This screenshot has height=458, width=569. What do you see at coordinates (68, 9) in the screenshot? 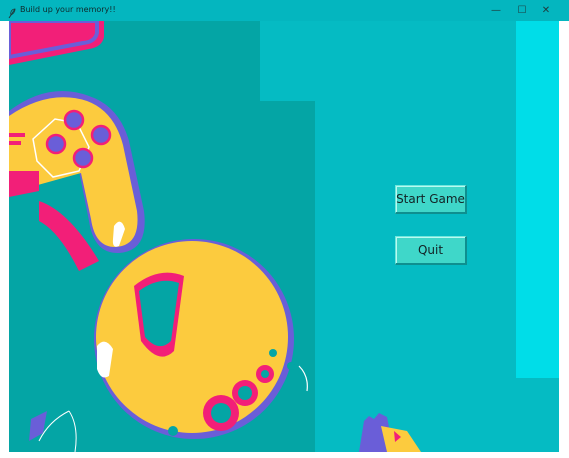
I see `window-title: Build up your memory!!` at bounding box center [68, 9].